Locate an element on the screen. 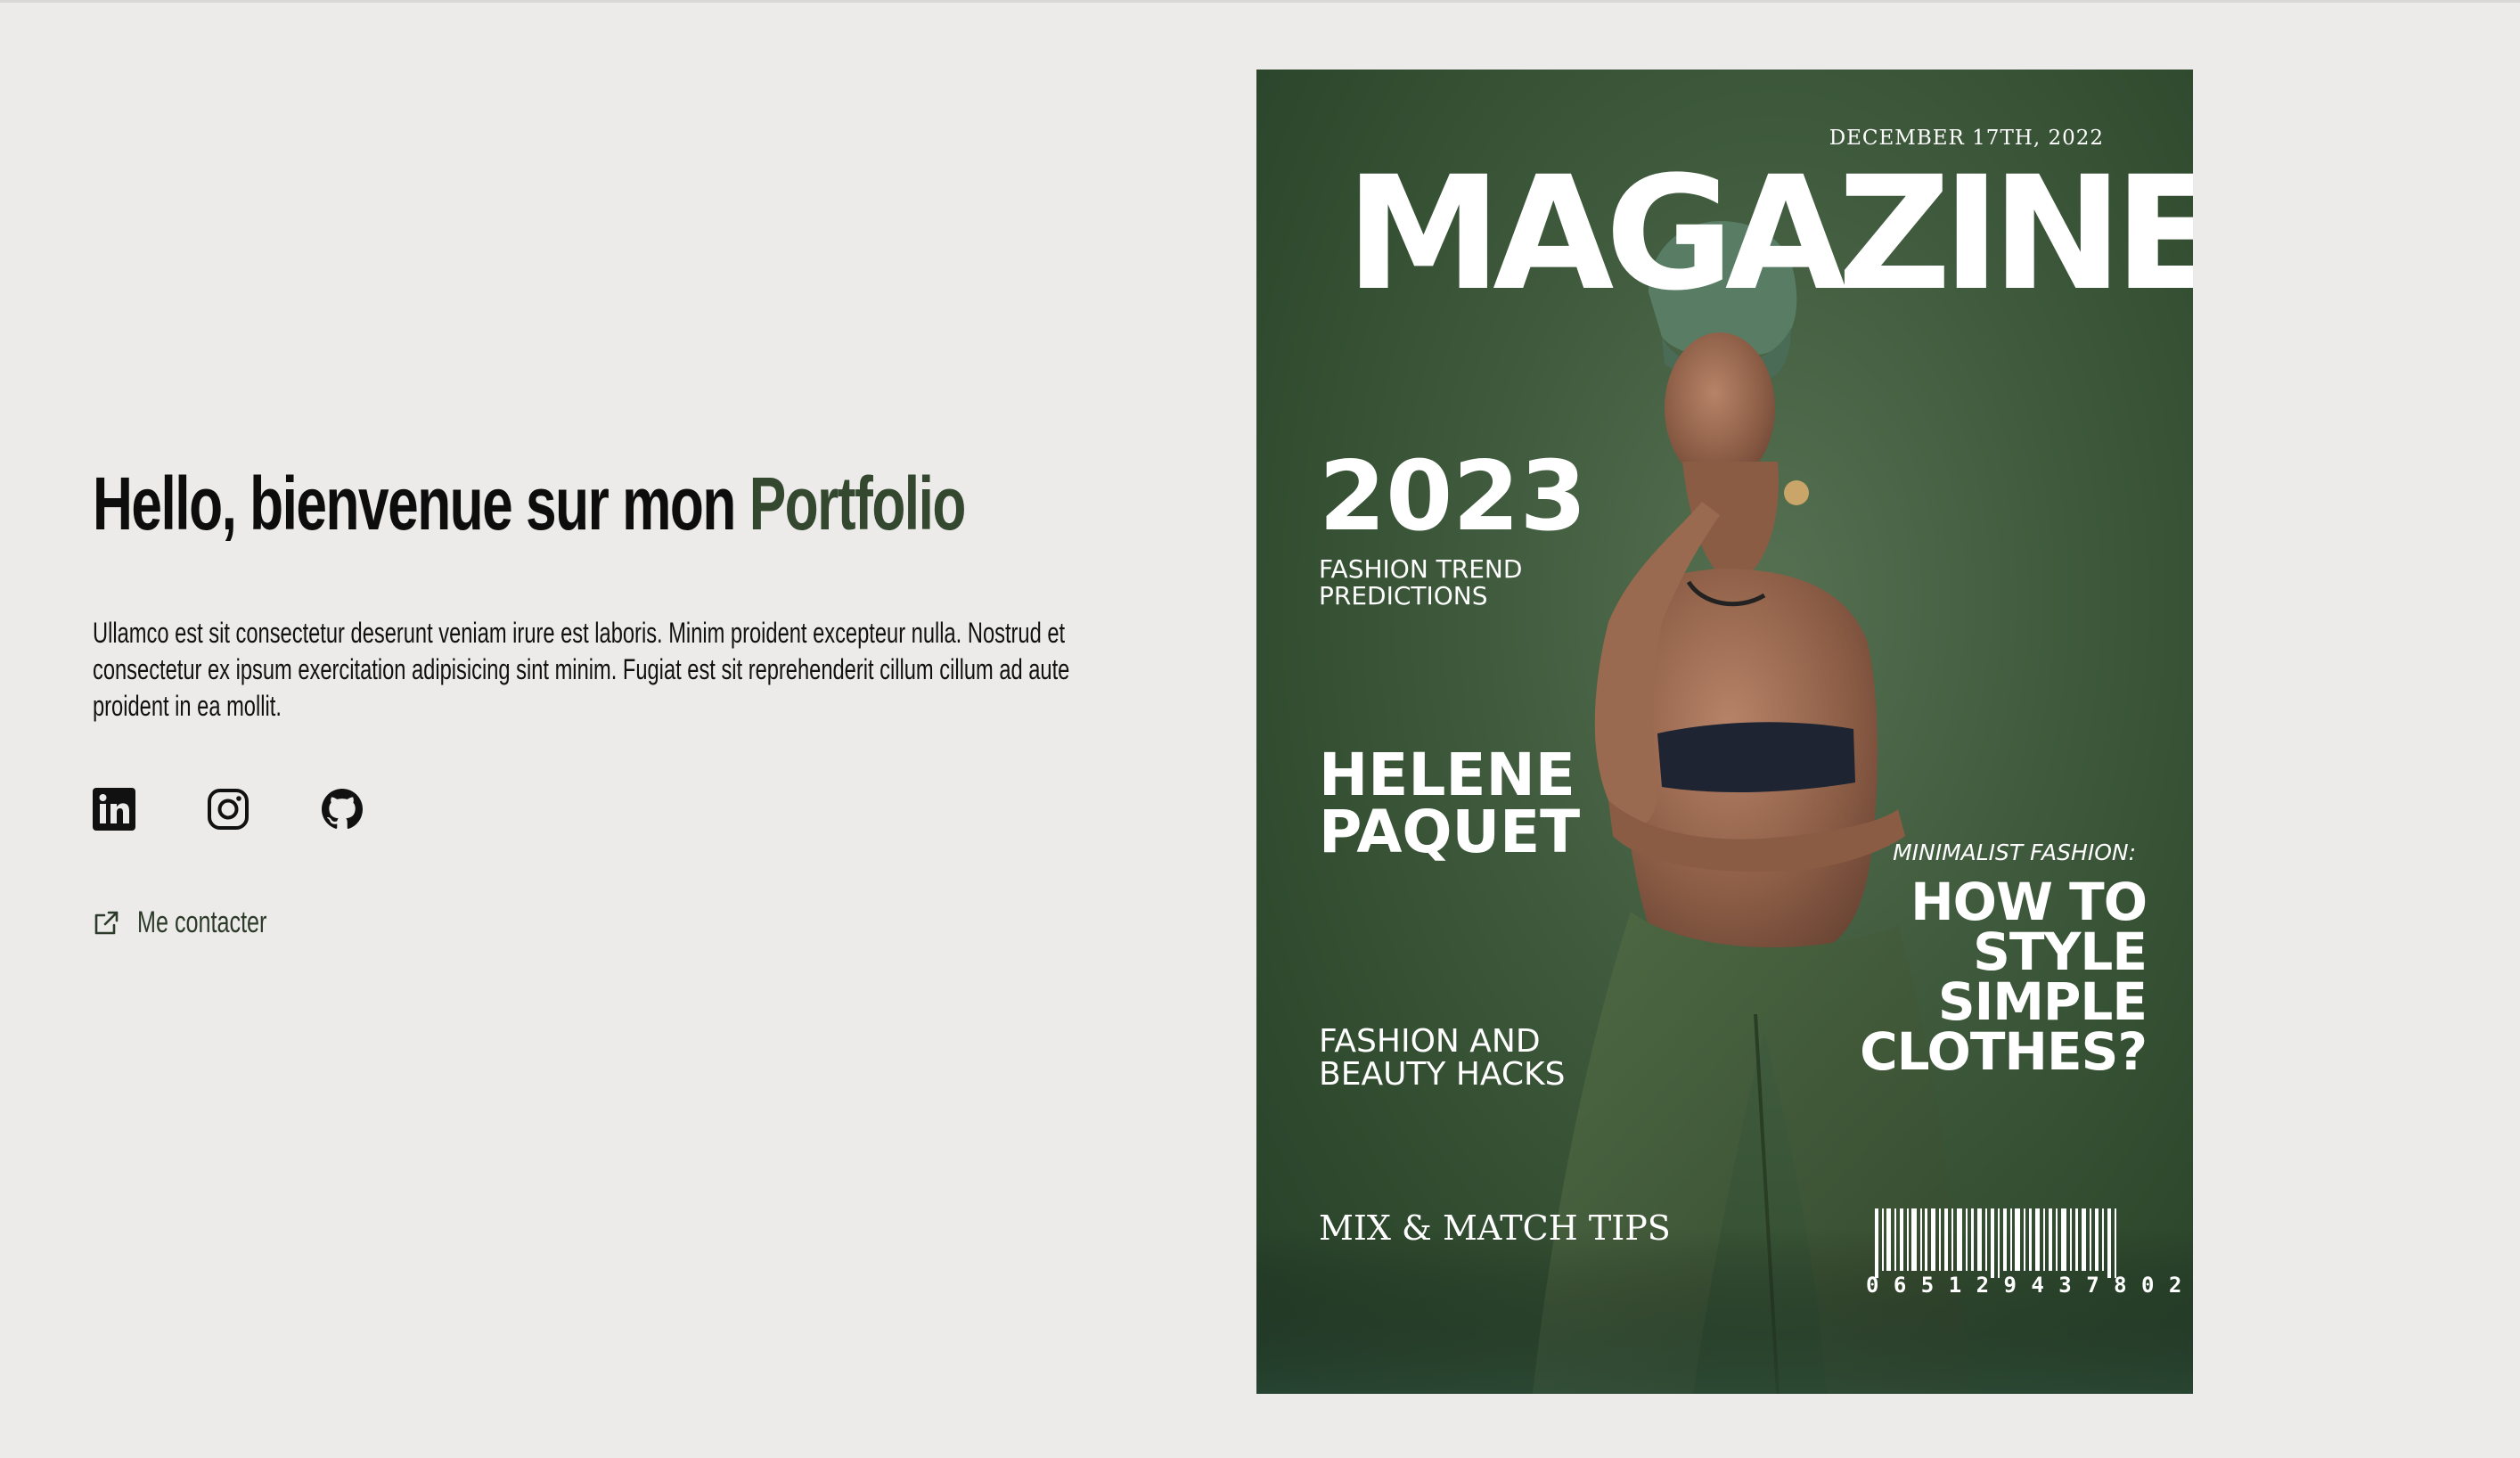 Image resolution: width=2520 pixels, height=1458 pixels. instagram-icon is located at coordinates (229, 809).